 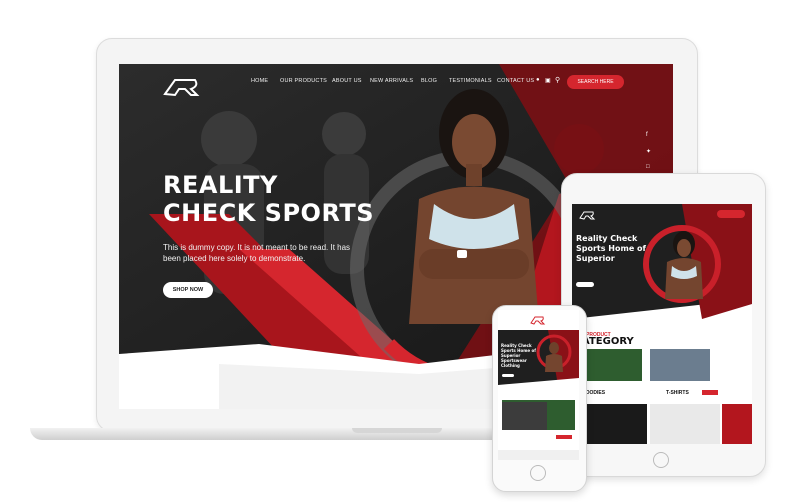 What do you see at coordinates (557, 80) in the screenshot?
I see `search-icon: ⚲` at bounding box center [557, 80].